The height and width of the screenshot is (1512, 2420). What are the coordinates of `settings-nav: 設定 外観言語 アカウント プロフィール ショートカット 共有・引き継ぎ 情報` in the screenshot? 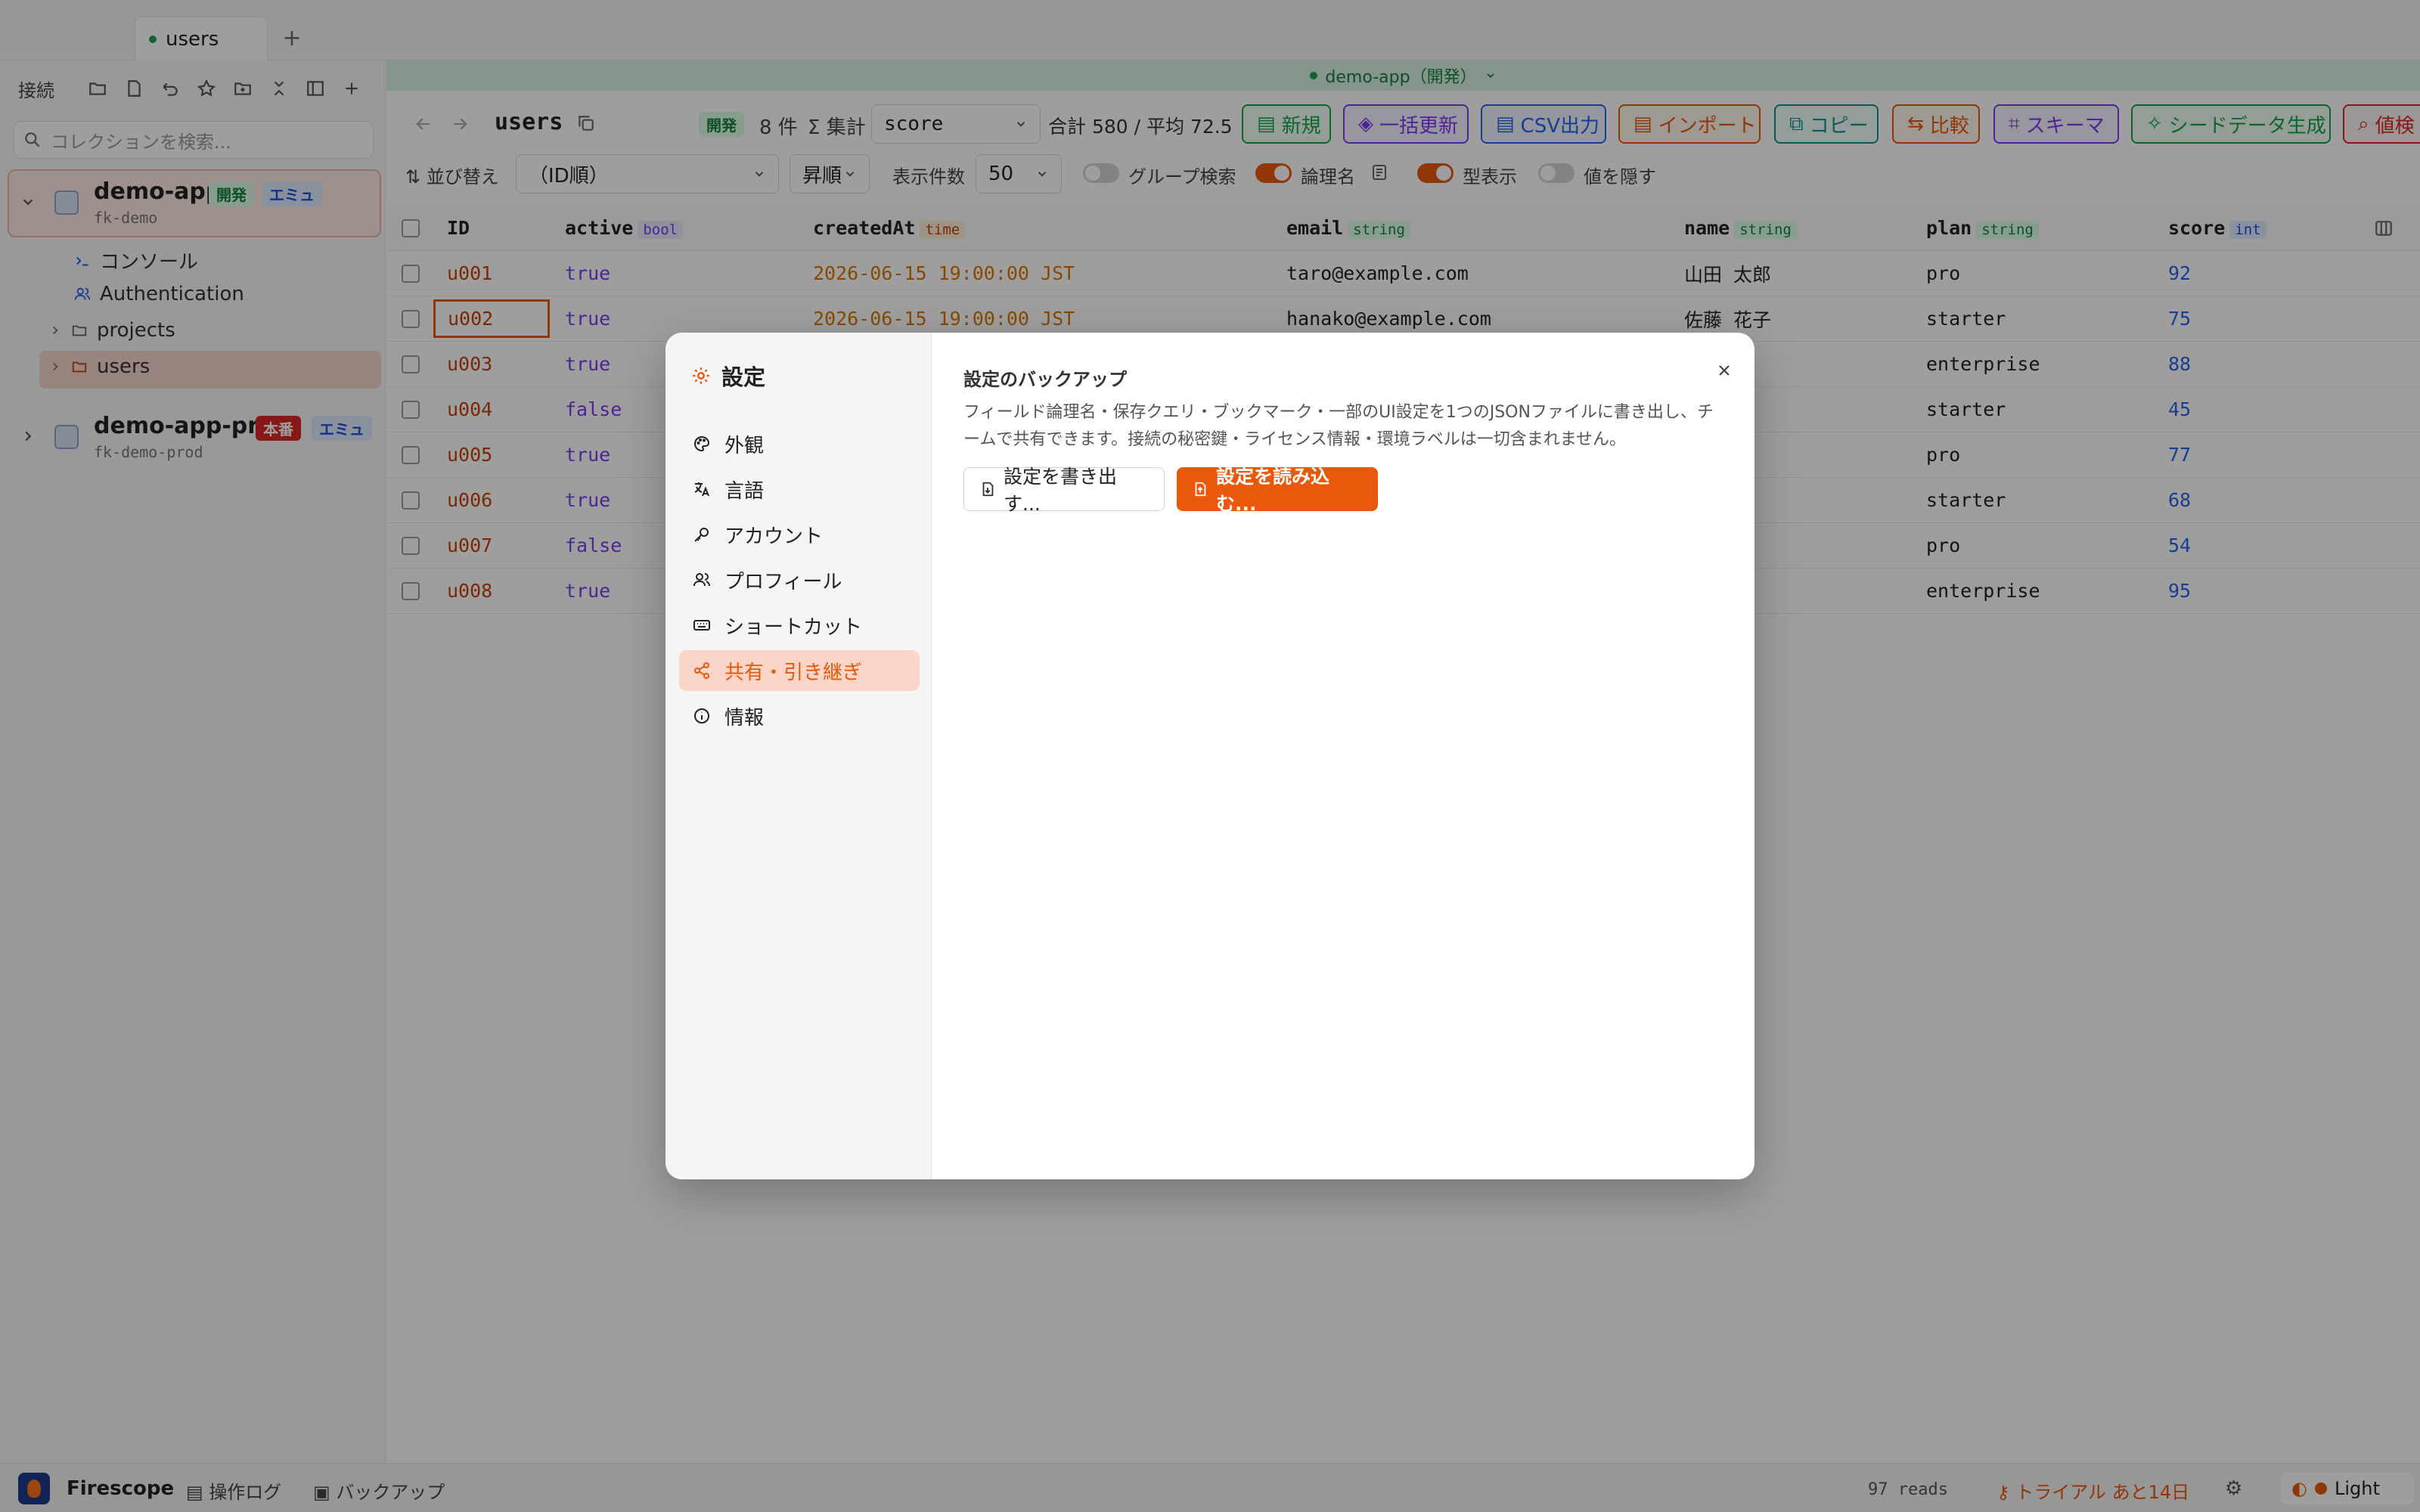 It's located at (799, 756).